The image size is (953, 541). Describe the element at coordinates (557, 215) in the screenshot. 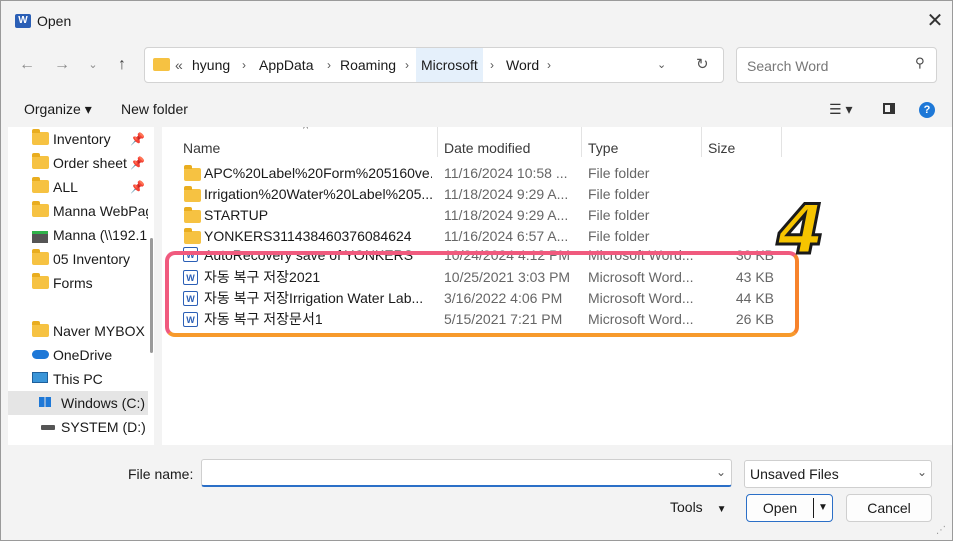

I see `file-row: STARTUP 11/18/2024 9:29 A... File folder` at that location.